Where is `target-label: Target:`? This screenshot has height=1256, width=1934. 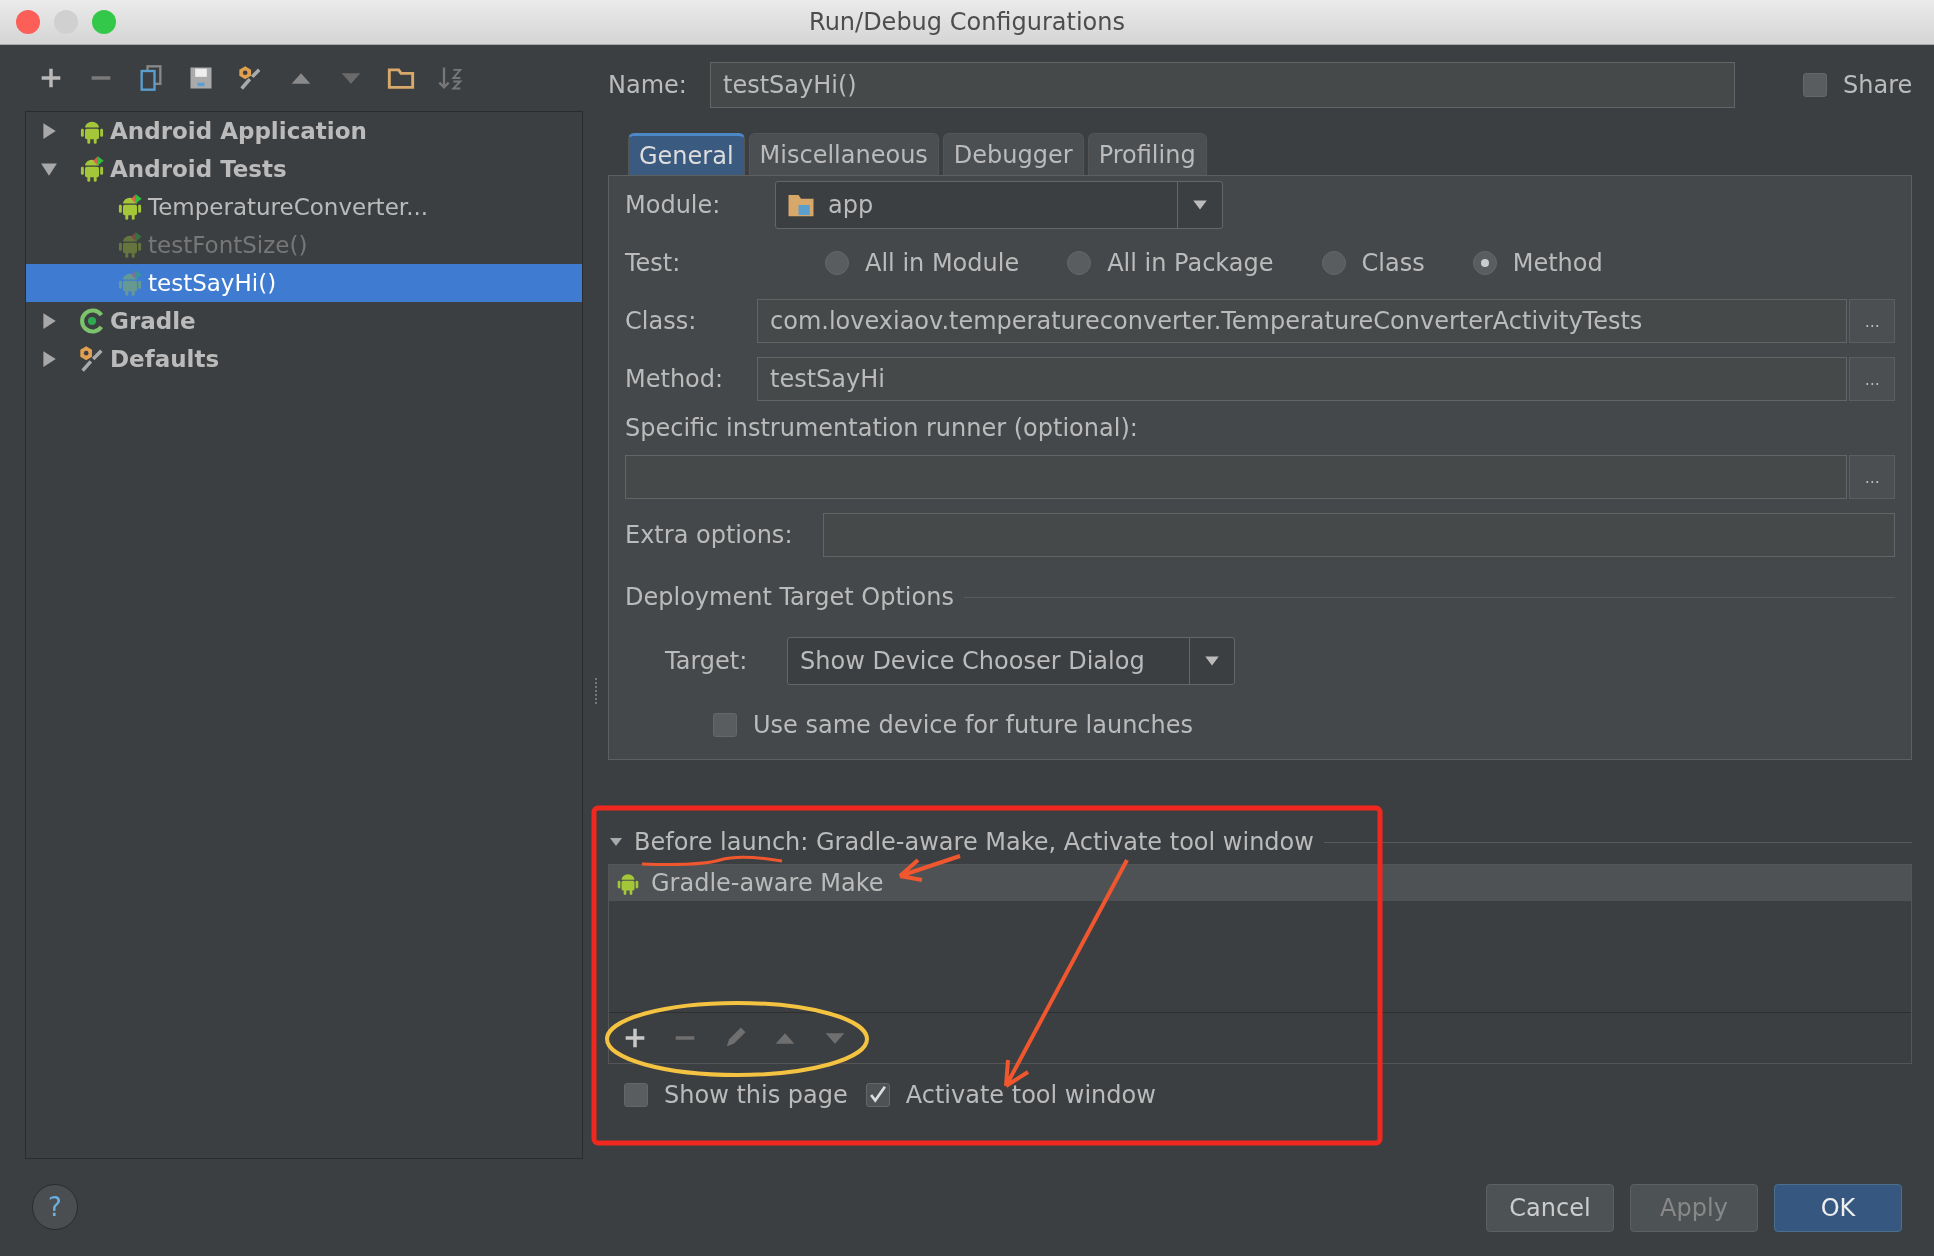
target-label: Target: is located at coordinates (707, 661).